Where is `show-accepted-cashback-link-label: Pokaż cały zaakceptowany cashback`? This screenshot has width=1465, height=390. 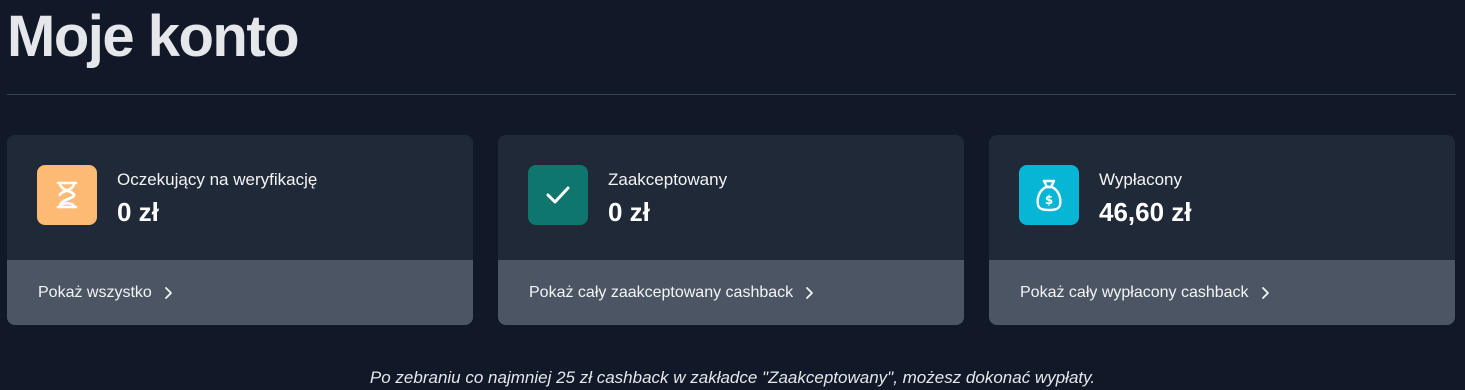 show-accepted-cashback-link-label: Pokaż cały zaakceptowany cashback is located at coordinates (661, 292).